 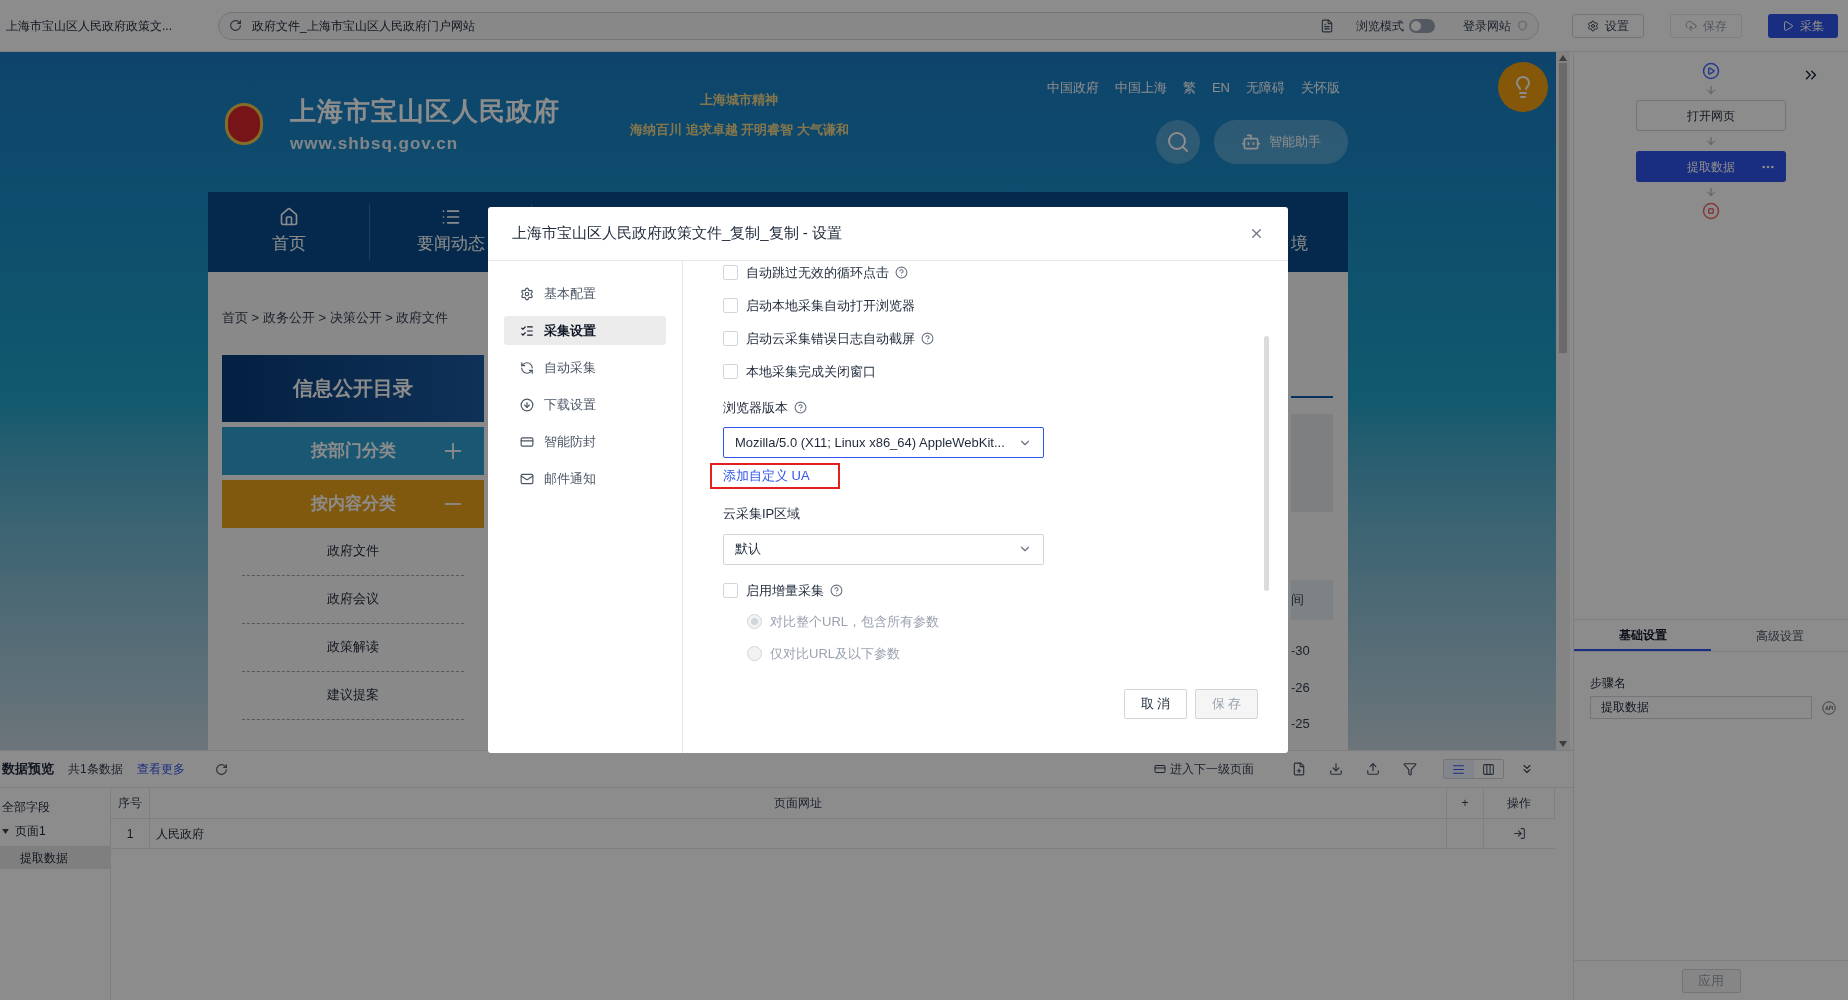 What do you see at coordinates (1299, 769) in the screenshot?
I see `add-page-icon` at bounding box center [1299, 769].